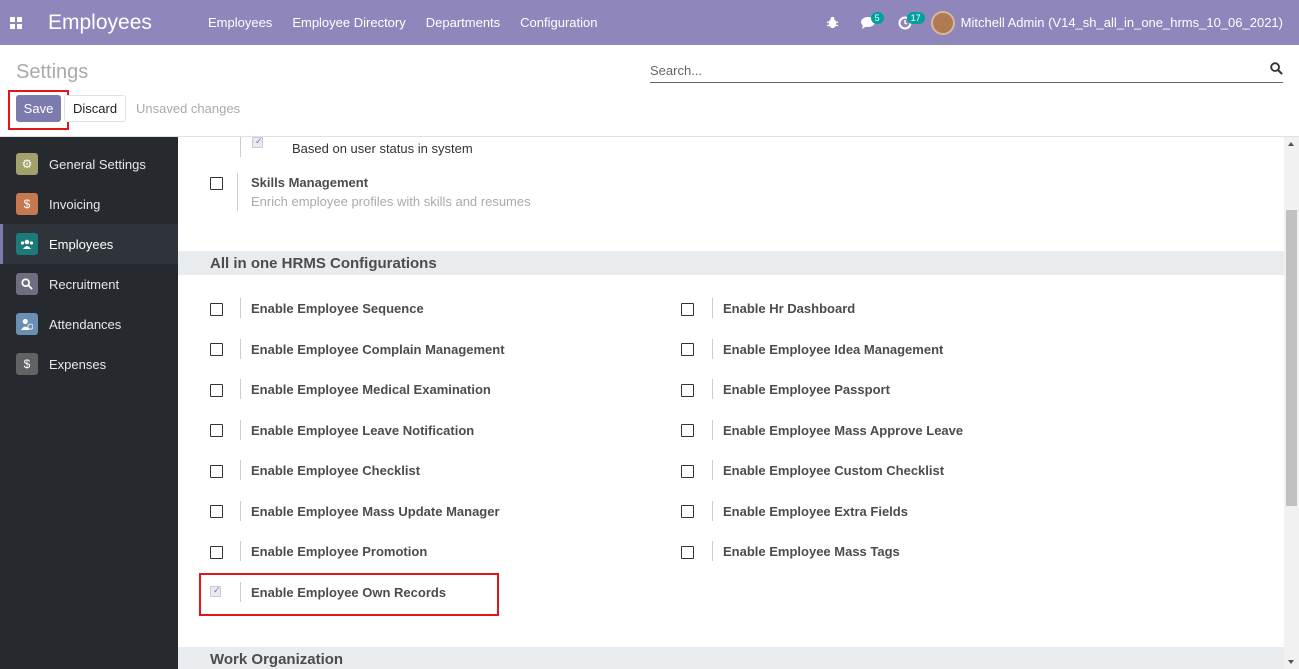  What do you see at coordinates (240, 22) in the screenshot?
I see `menu-employees: Employees` at bounding box center [240, 22].